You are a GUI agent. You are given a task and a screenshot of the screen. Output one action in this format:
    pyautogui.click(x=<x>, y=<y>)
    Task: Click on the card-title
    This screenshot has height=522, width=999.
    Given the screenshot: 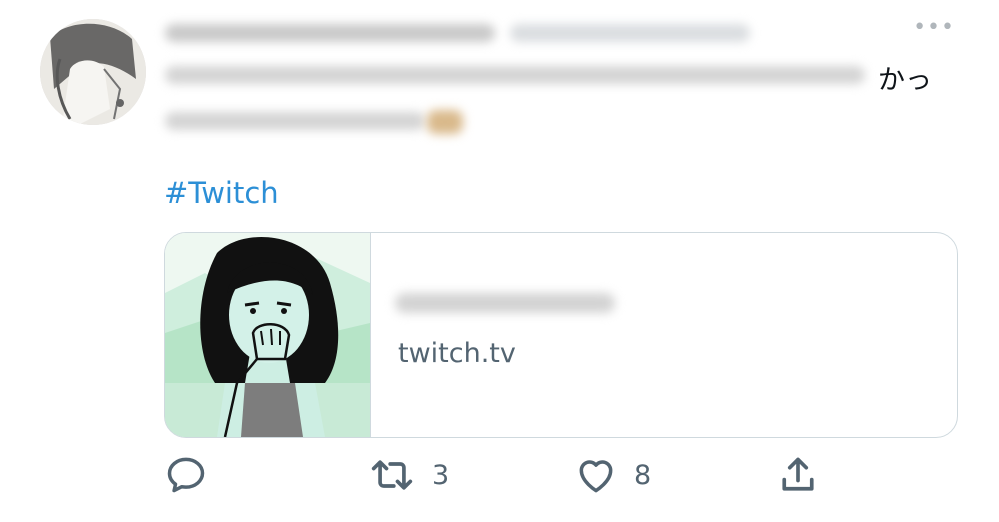 What is the action you would take?
    pyautogui.click(x=505, y=303)
    